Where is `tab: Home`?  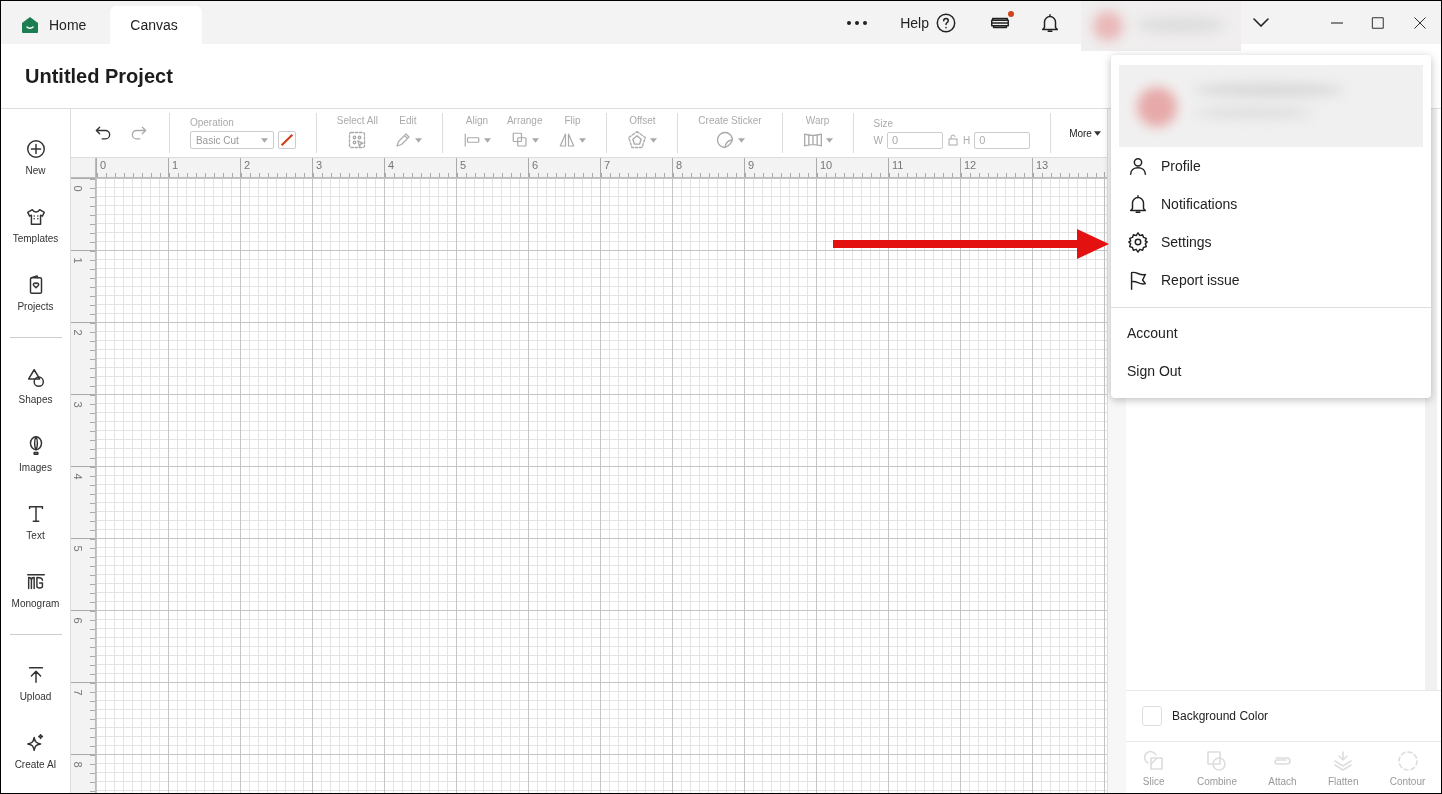
tab: Home is located at coordinates (56, 25).